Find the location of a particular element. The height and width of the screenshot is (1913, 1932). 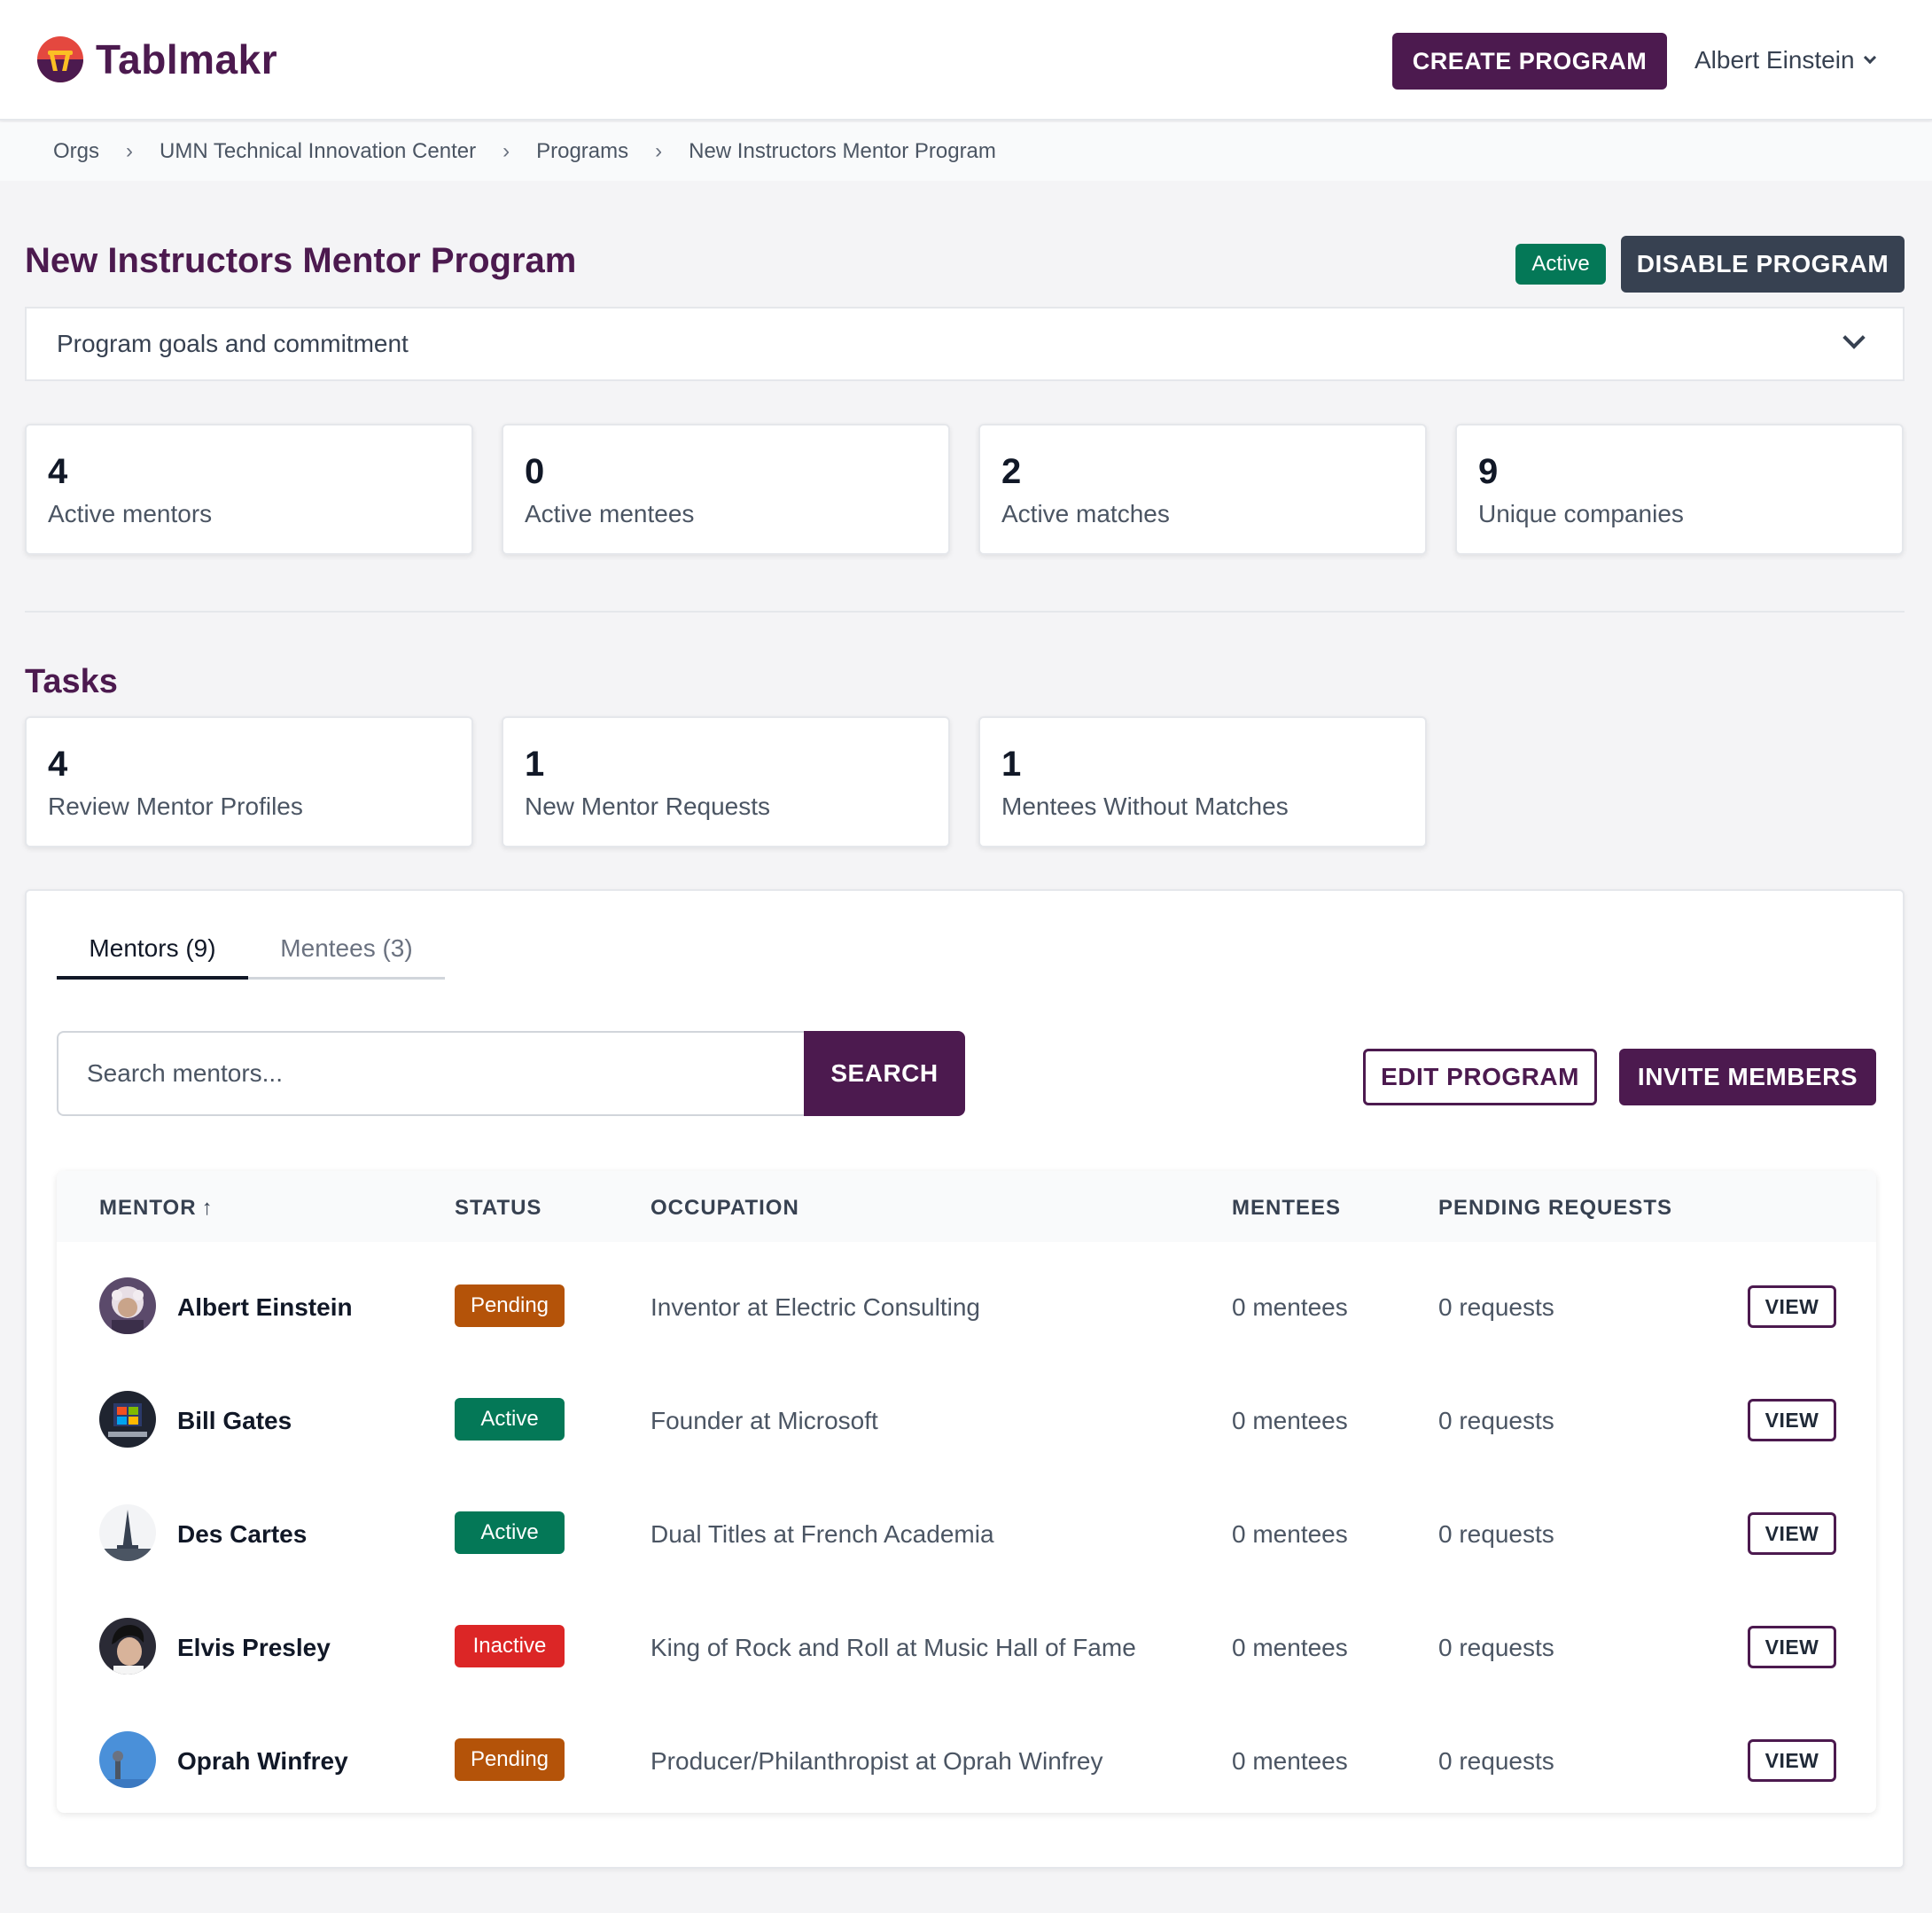

page-title: New Instructors Mentor Program is located at coordinates (301, 260).